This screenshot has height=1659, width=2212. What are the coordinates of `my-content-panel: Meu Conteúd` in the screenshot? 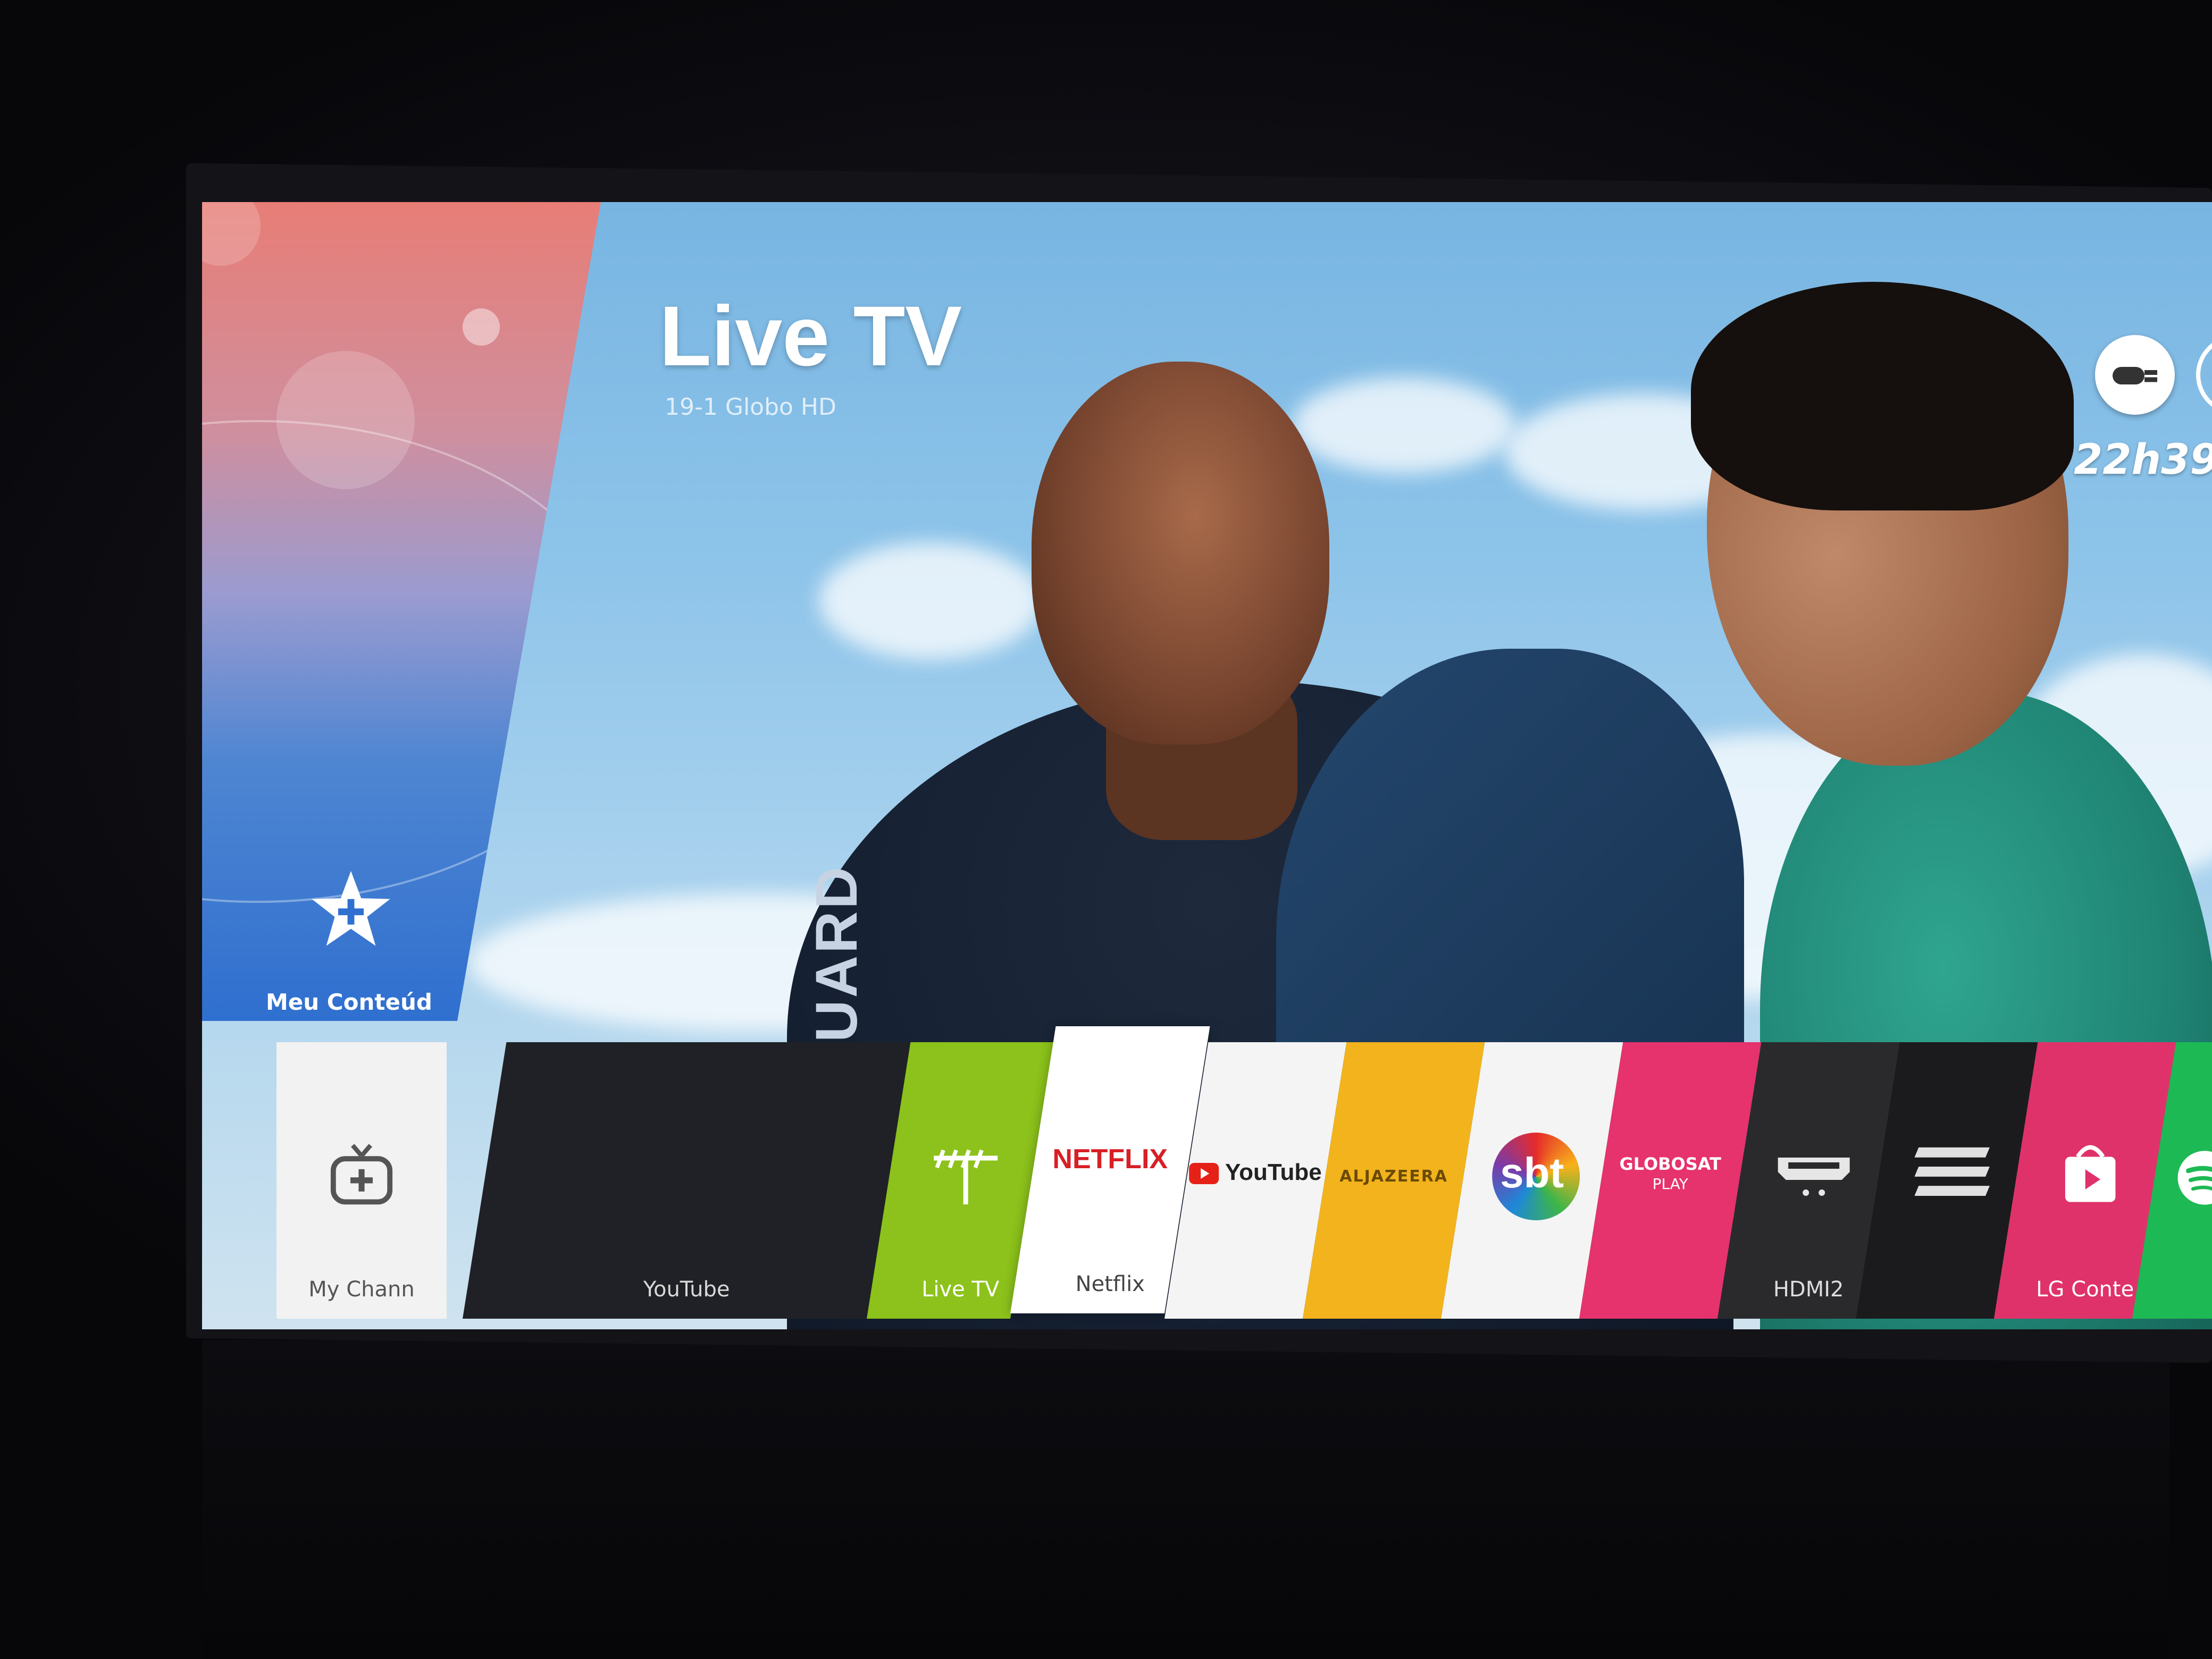 It's located at (401, 611).